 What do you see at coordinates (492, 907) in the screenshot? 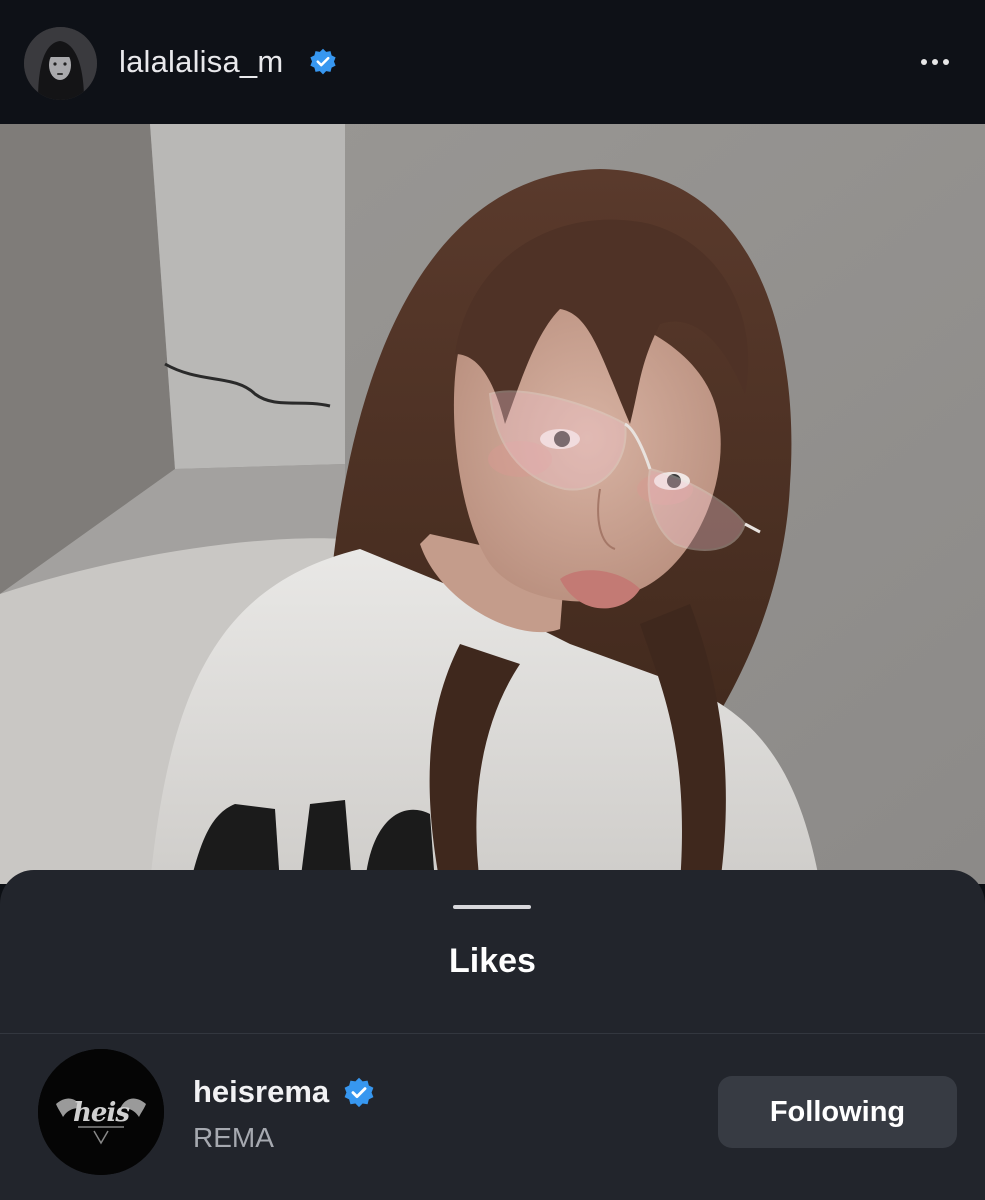
I see `sheet-drag-handle` at bounding box center [492, 907].